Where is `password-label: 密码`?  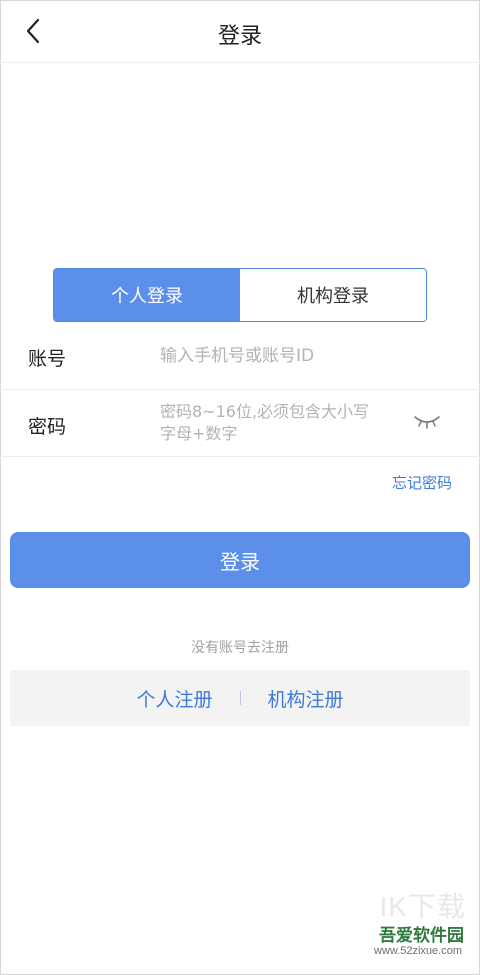
password-label: 密码 is located at coordinates (47, 427).